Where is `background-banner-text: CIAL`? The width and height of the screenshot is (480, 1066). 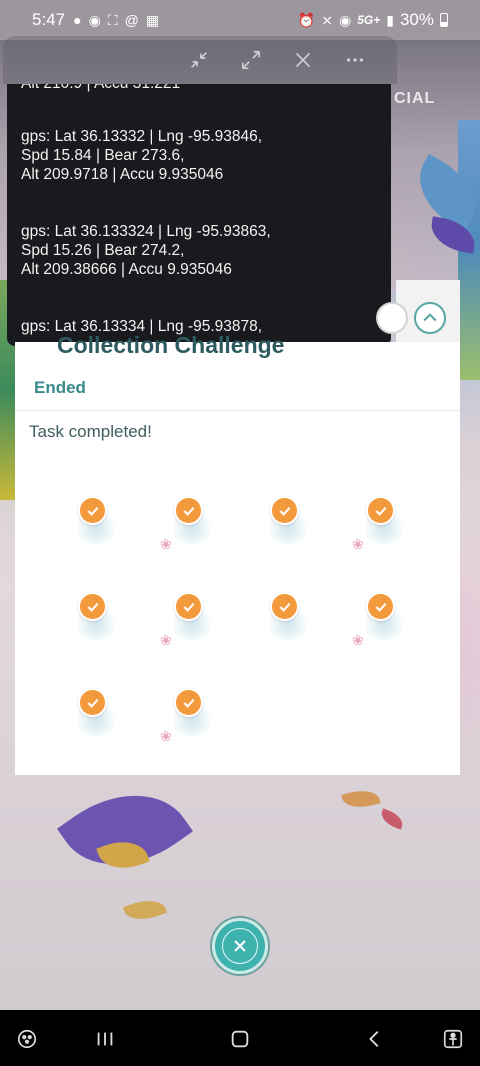 background-banner-text: CIAL is located at coordinates (415, 98).